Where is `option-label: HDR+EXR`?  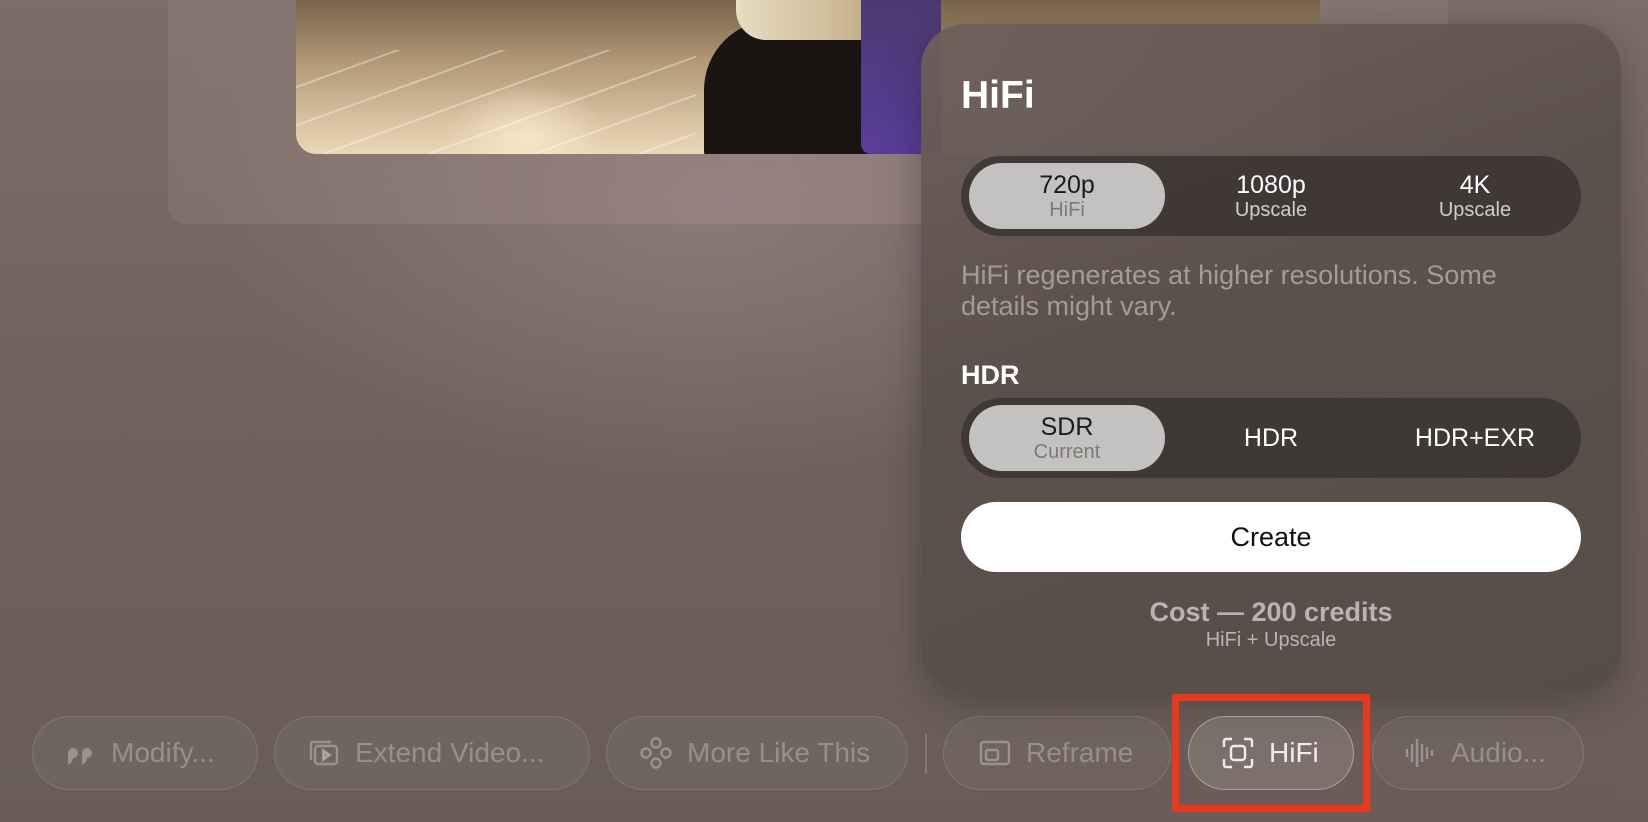
option-label: HDR+EXR is located at coordinates (1475, 437).